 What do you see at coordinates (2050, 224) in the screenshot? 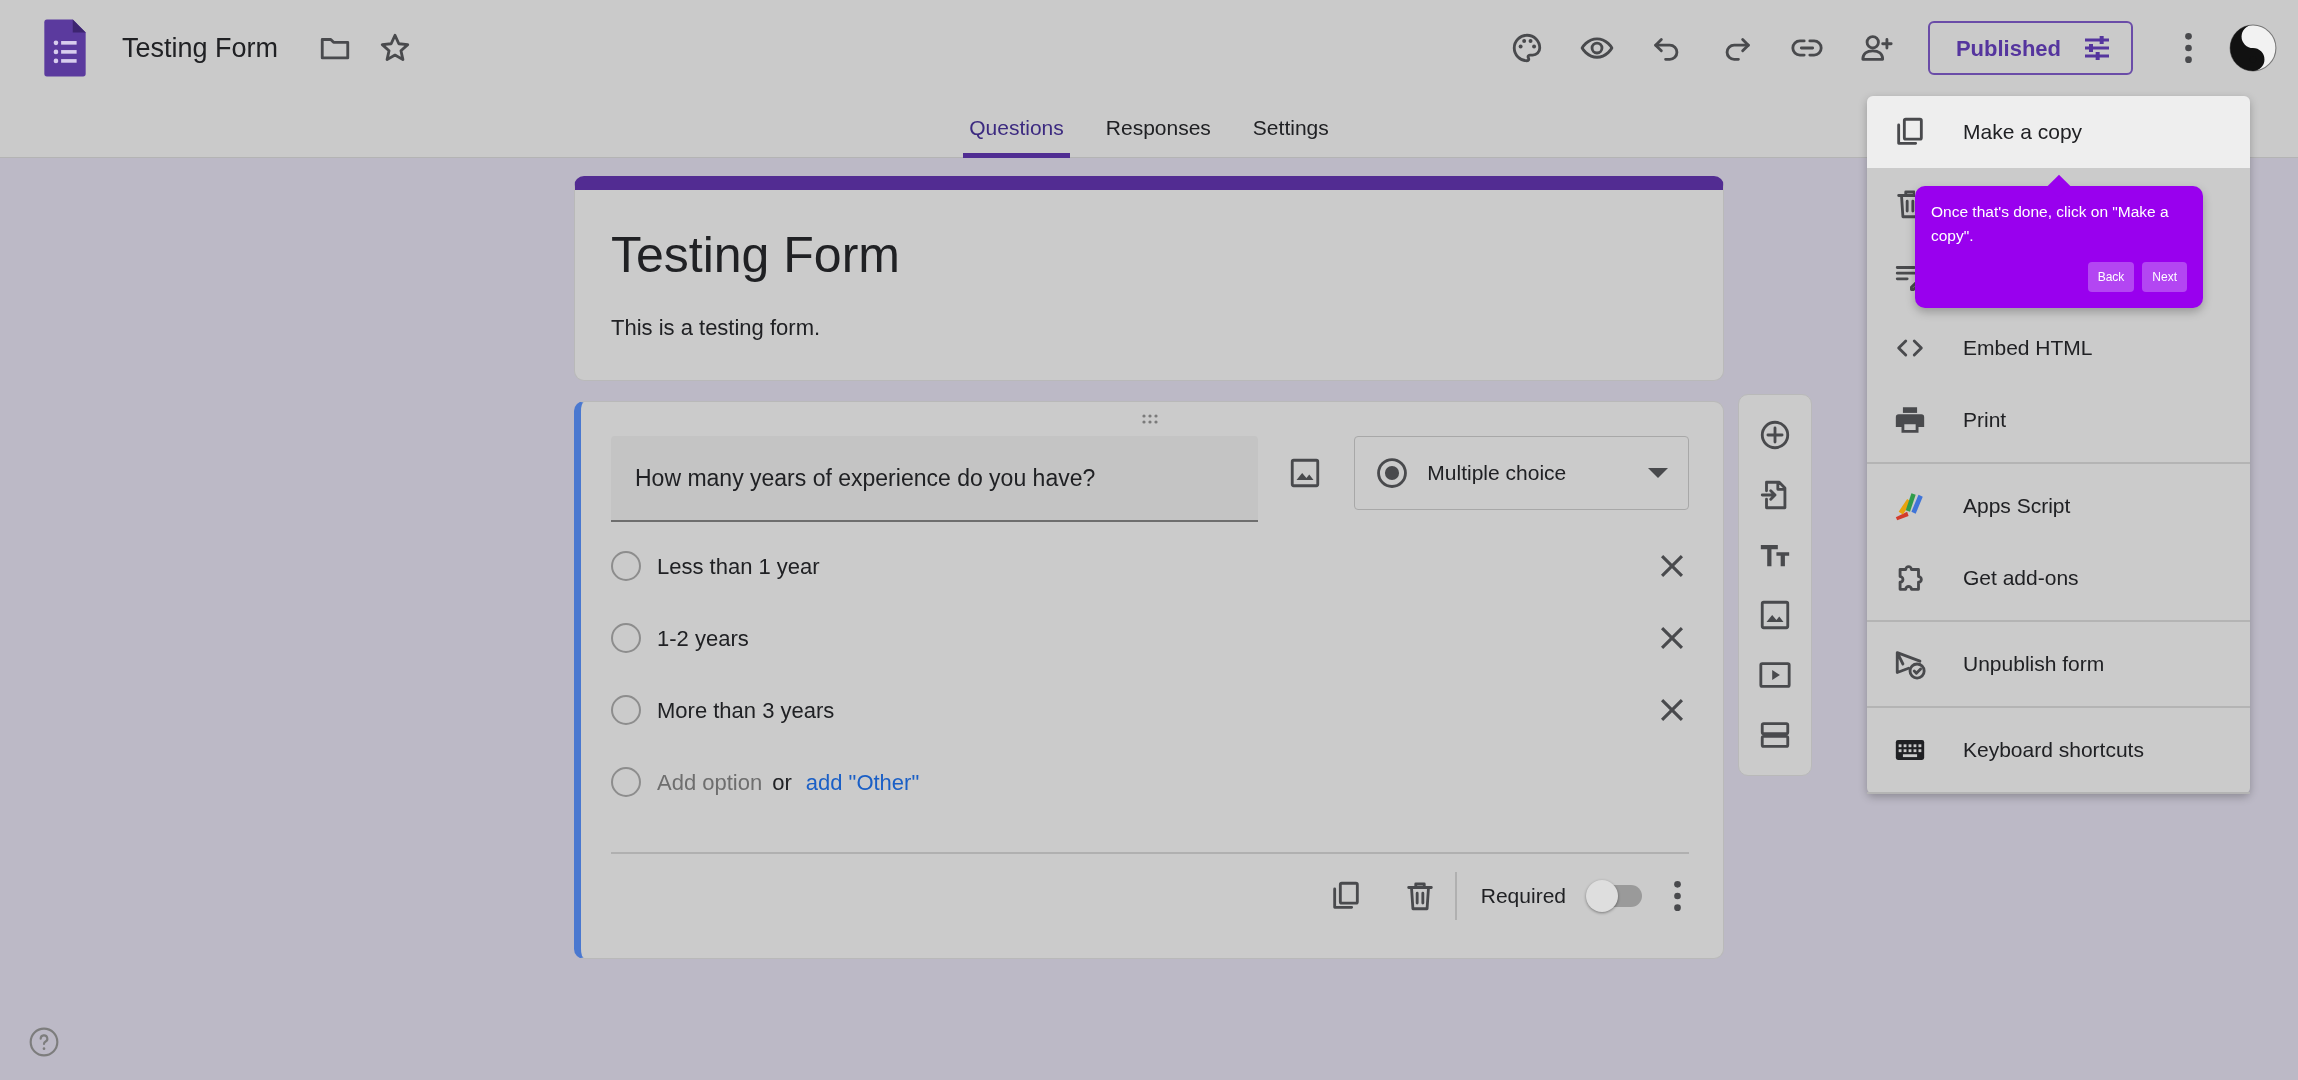
I see `tooltip-text: Once that's done, click on "Make a copy".` at bounding box center [2050, 224].